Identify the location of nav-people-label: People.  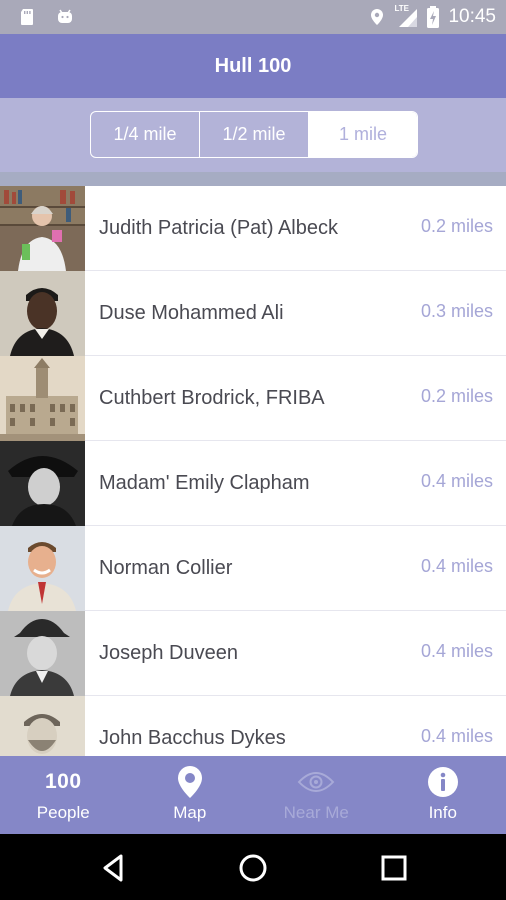
(63, 812).